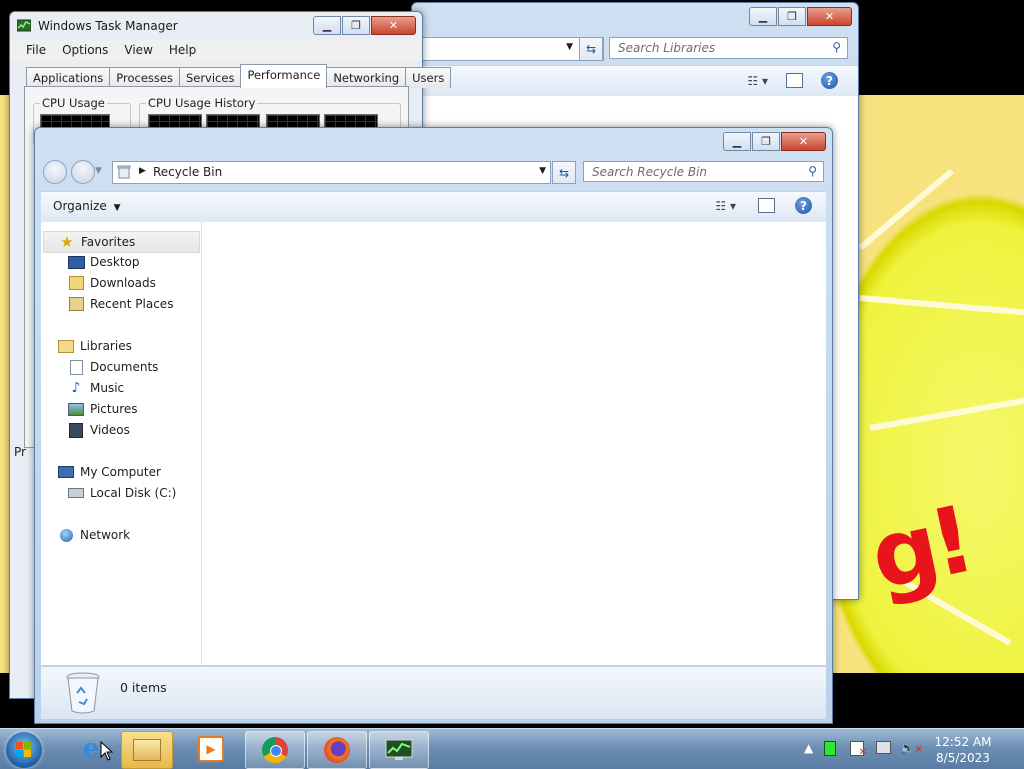 The width and height of the screenshot is (1024, 769). What do you see at coordinates (331, 172) in the screenshot?
I see `address-bar: ▶ Recycle Bin ▼` at bounding box center [331, 172].